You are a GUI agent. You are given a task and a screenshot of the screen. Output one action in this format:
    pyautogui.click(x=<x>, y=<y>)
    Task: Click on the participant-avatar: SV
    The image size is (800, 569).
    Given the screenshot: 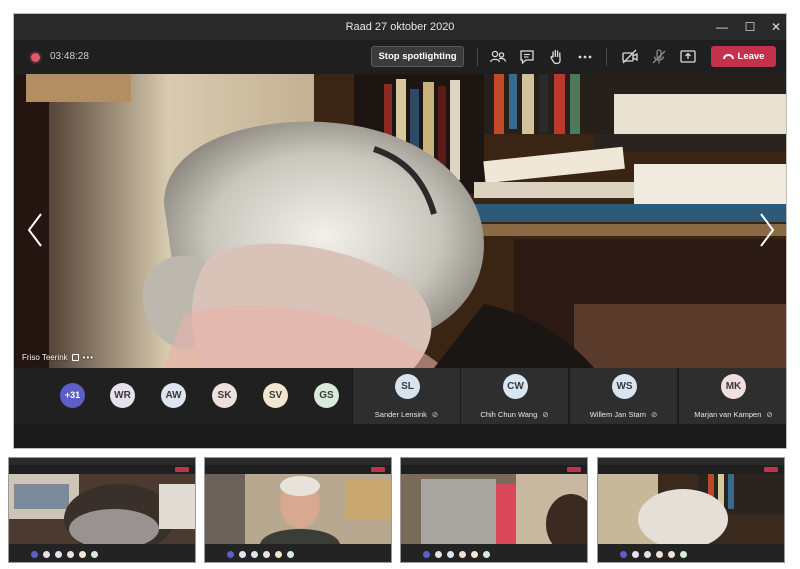 What is the action you would take?
    pyautogui.click(x=275, y=395)
    